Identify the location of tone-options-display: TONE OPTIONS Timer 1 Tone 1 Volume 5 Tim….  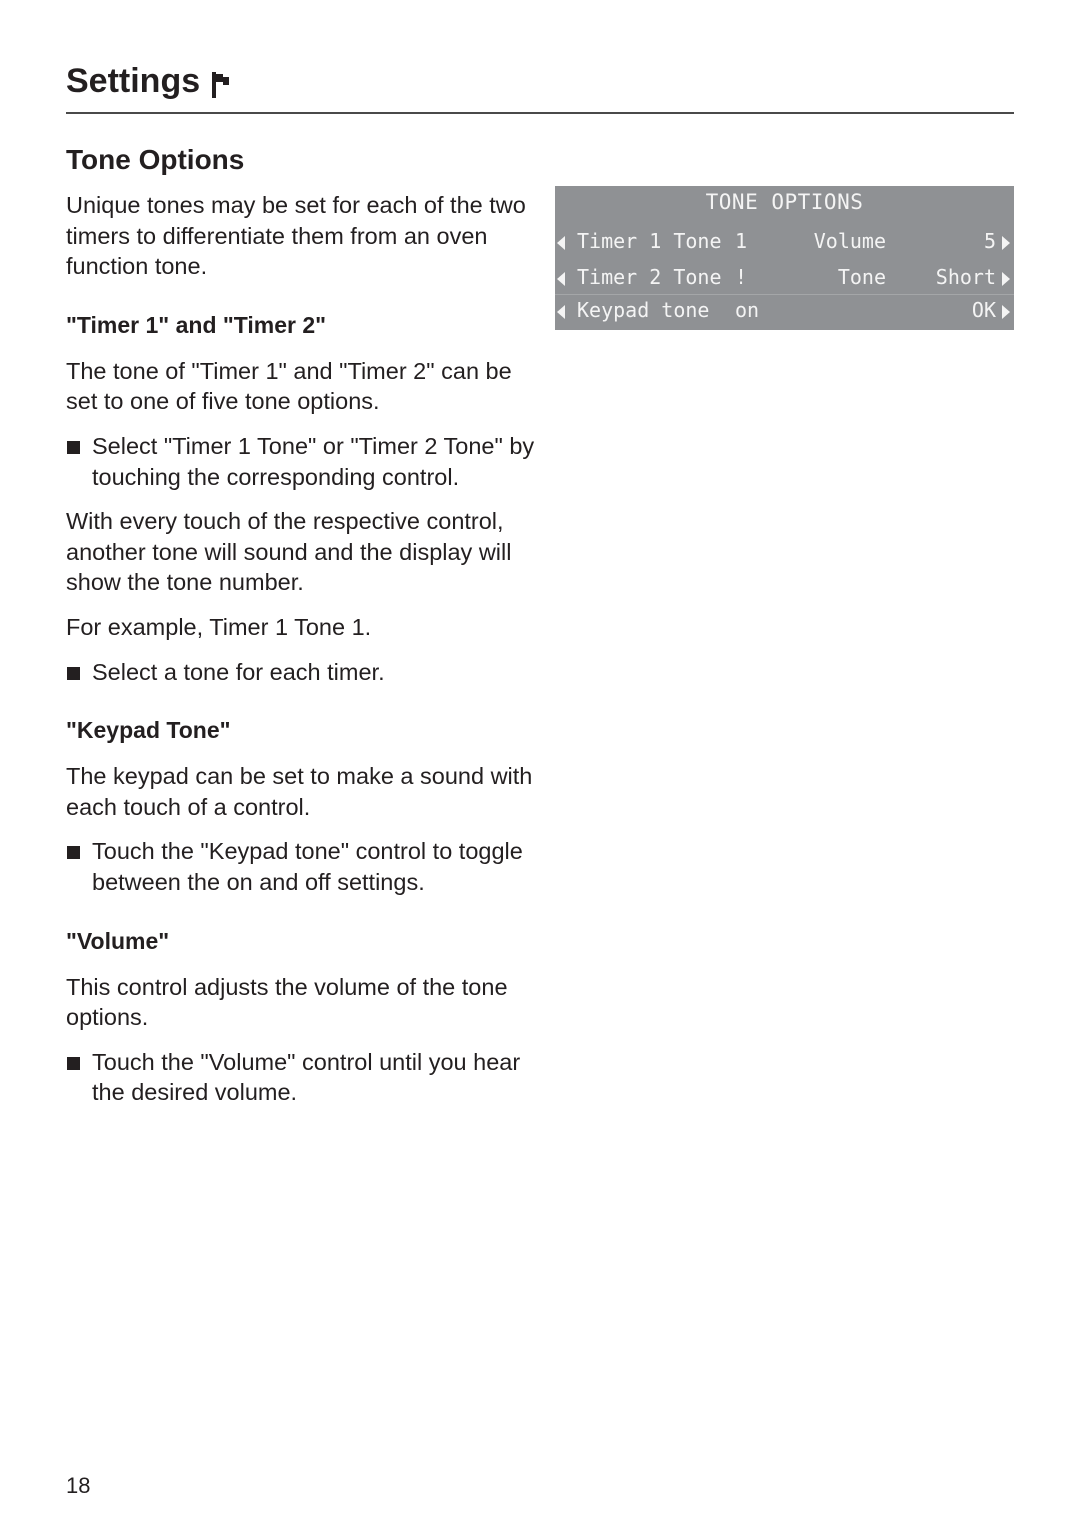
(784, 258).